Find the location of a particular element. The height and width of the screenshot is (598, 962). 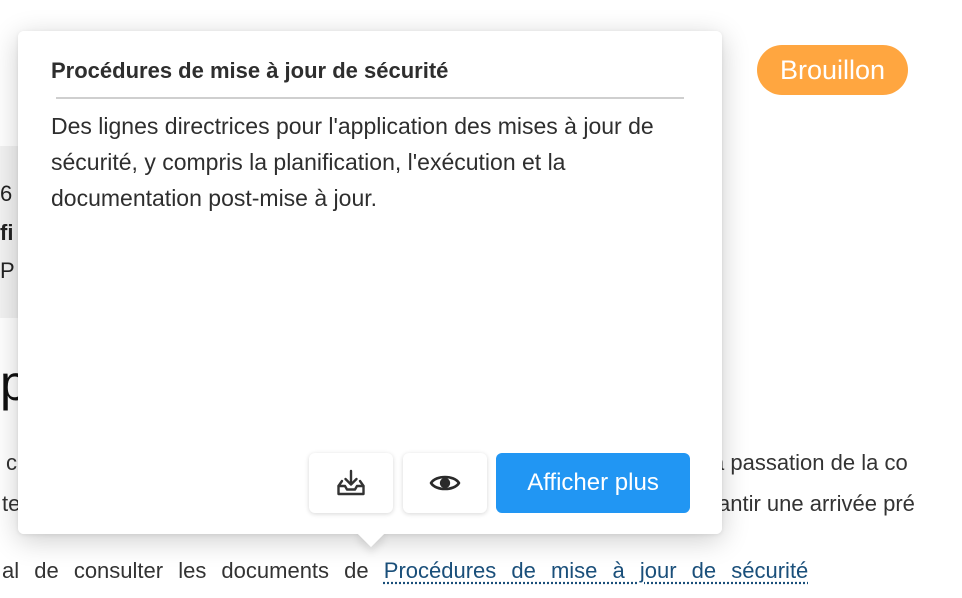

metadata-line-2: fi is located at coordinates (7, 232).